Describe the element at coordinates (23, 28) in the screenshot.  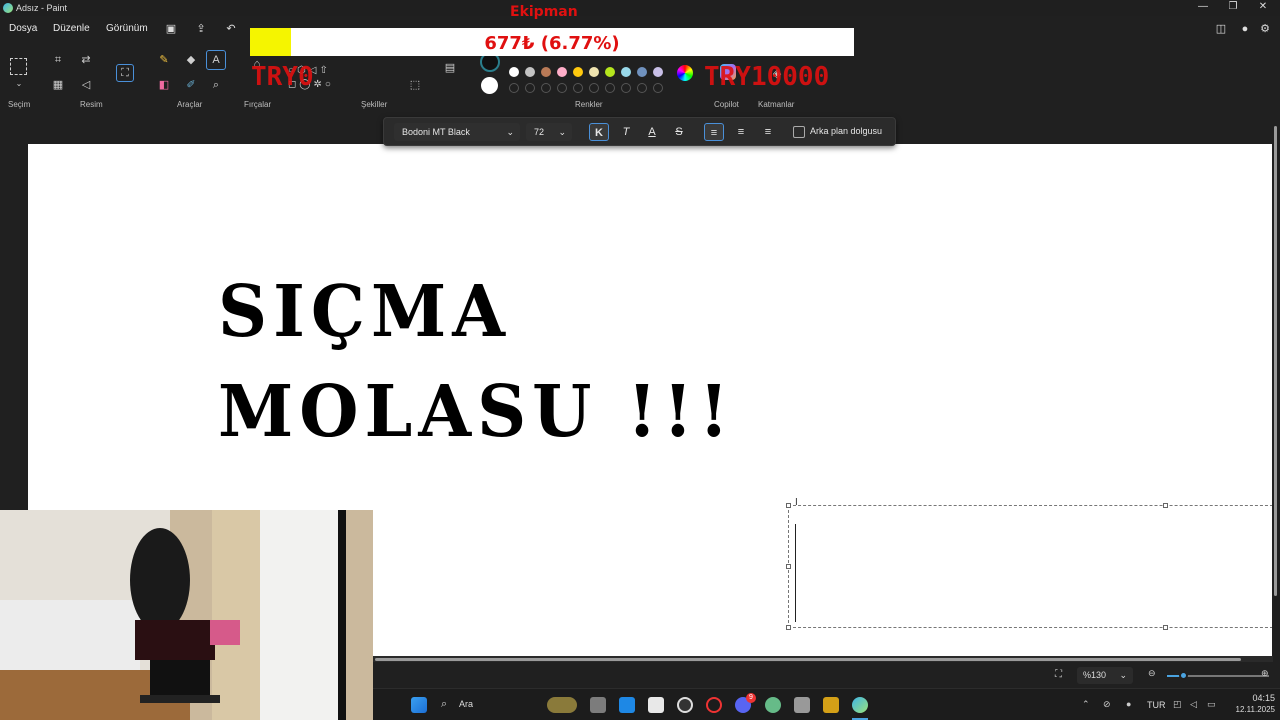
I see `menu-file: Dosya` at that location.